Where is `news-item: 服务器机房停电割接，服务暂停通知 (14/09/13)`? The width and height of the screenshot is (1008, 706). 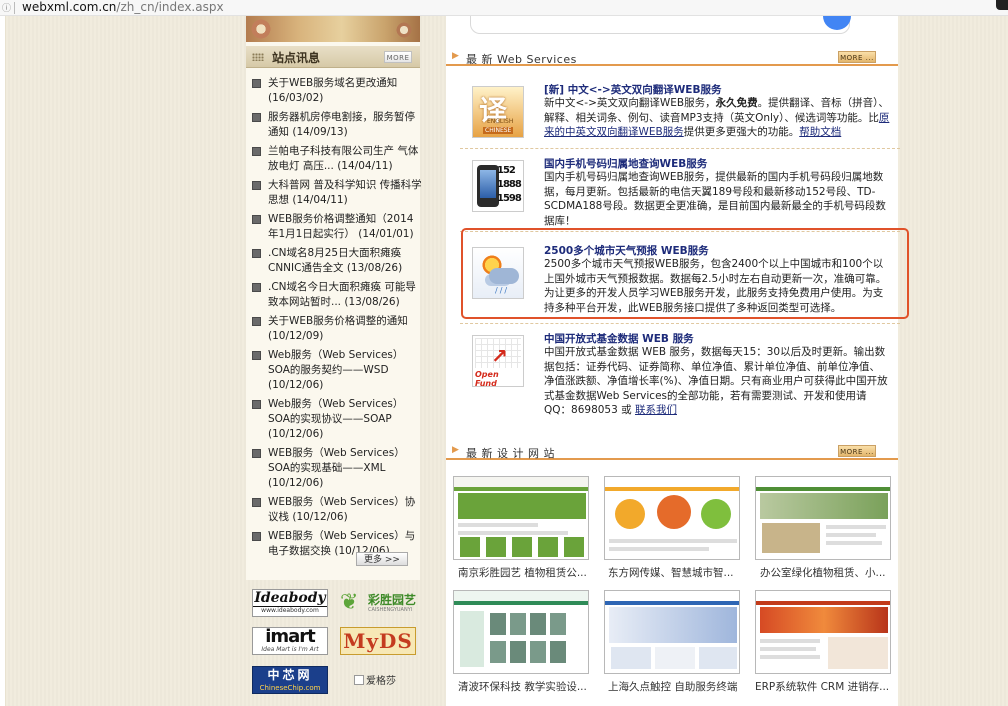
news-item: 服务器机房停电割接，服务暂停通知 (14/09/13) is located at coordinates (336, 125).